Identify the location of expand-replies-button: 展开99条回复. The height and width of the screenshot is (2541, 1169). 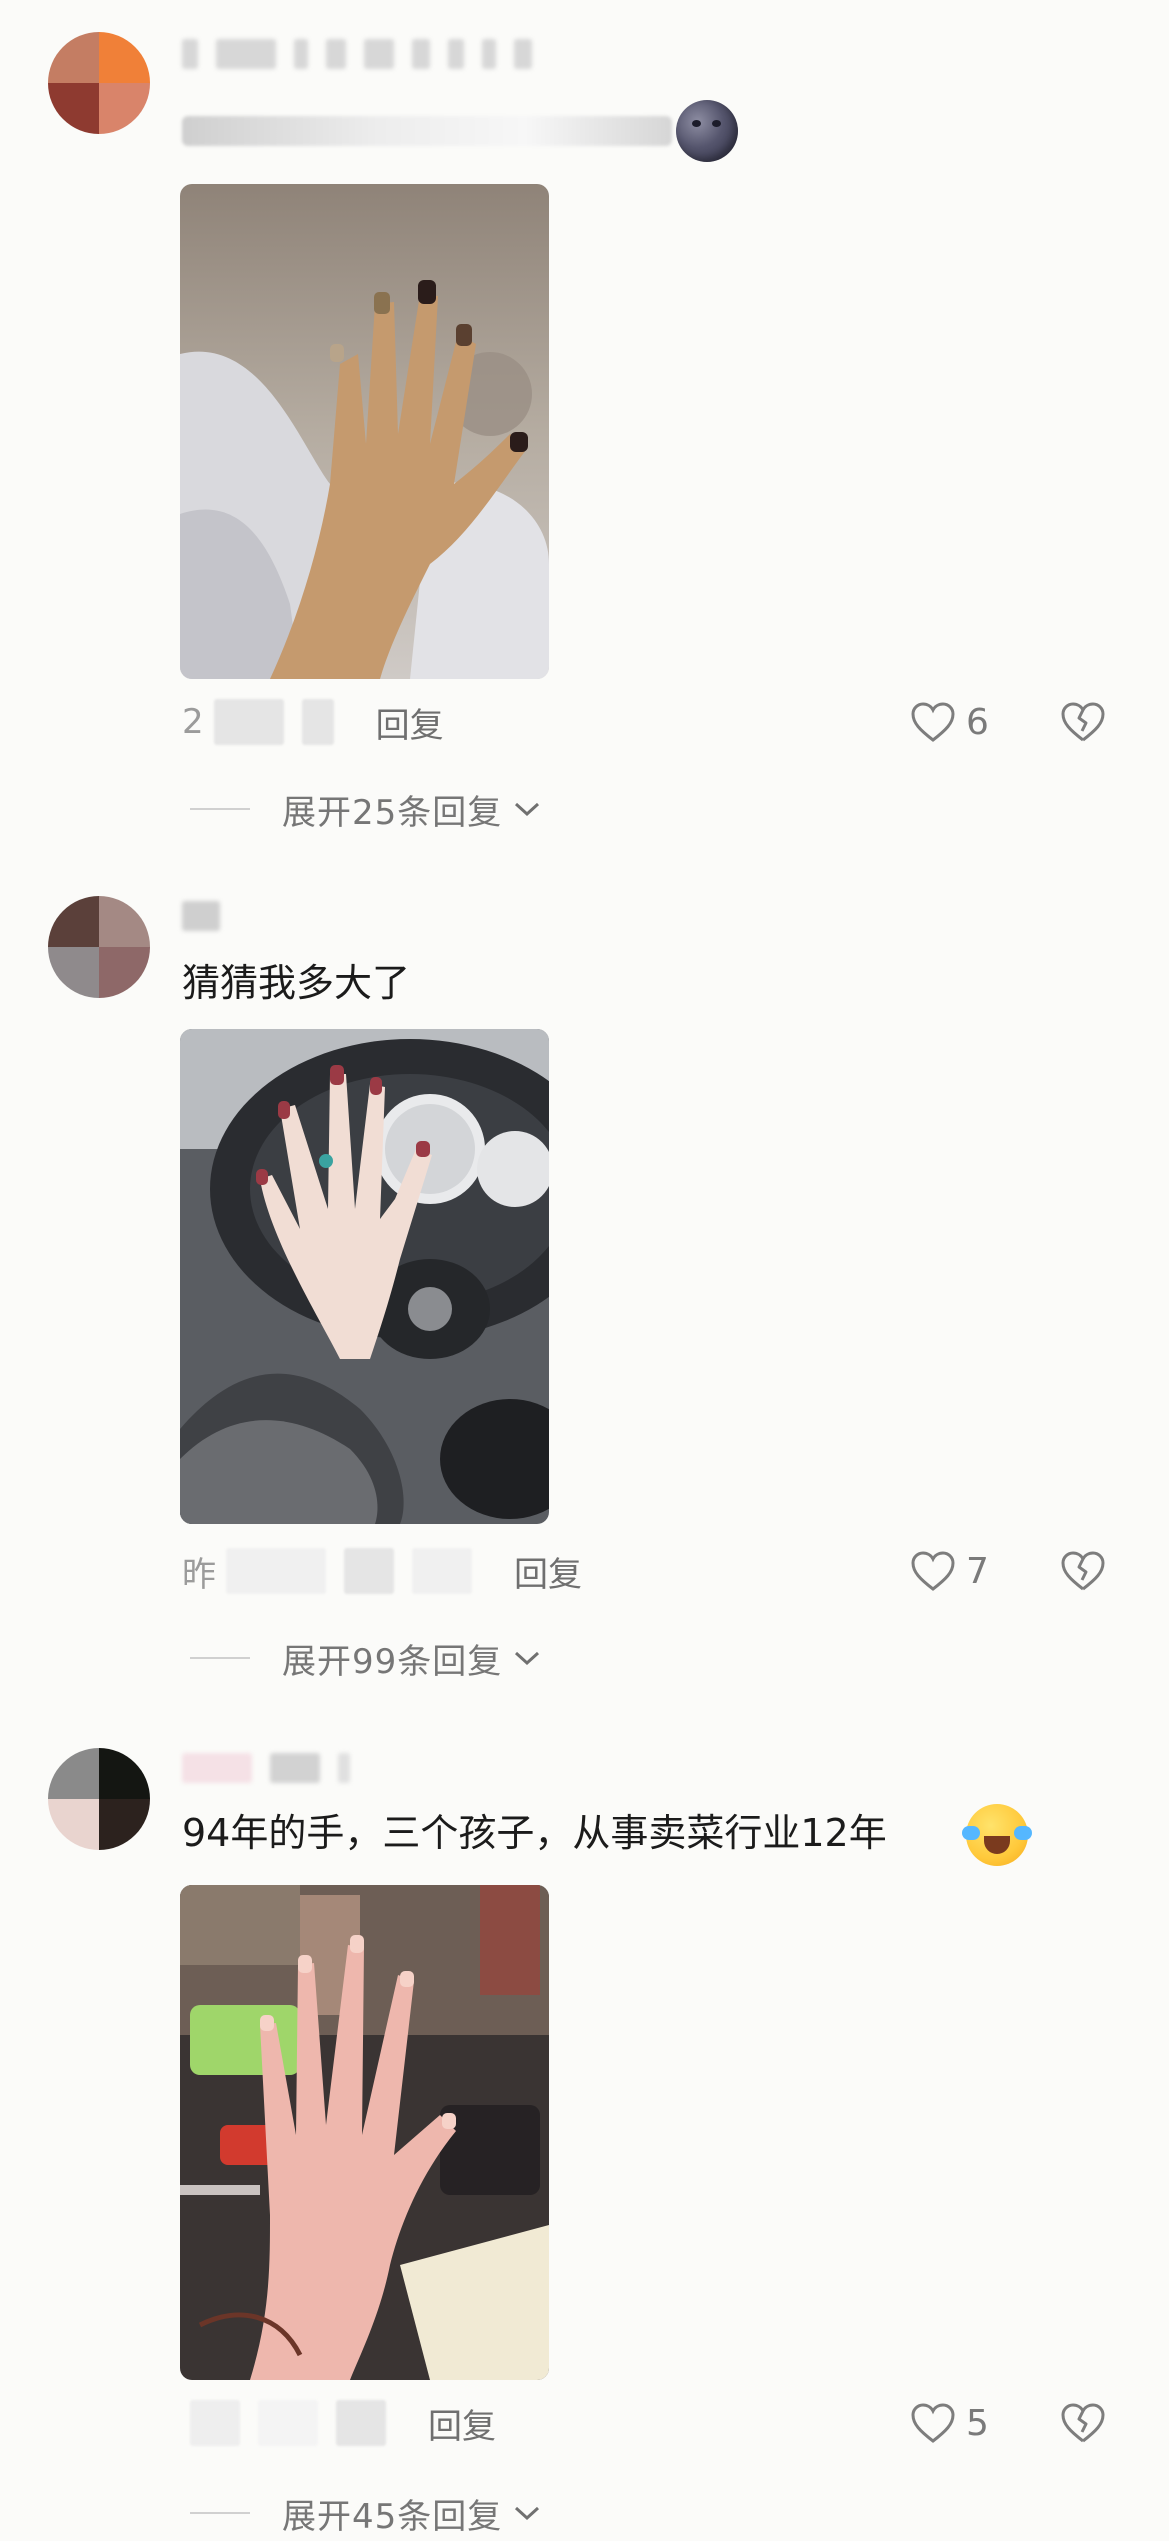
(366, 1658).